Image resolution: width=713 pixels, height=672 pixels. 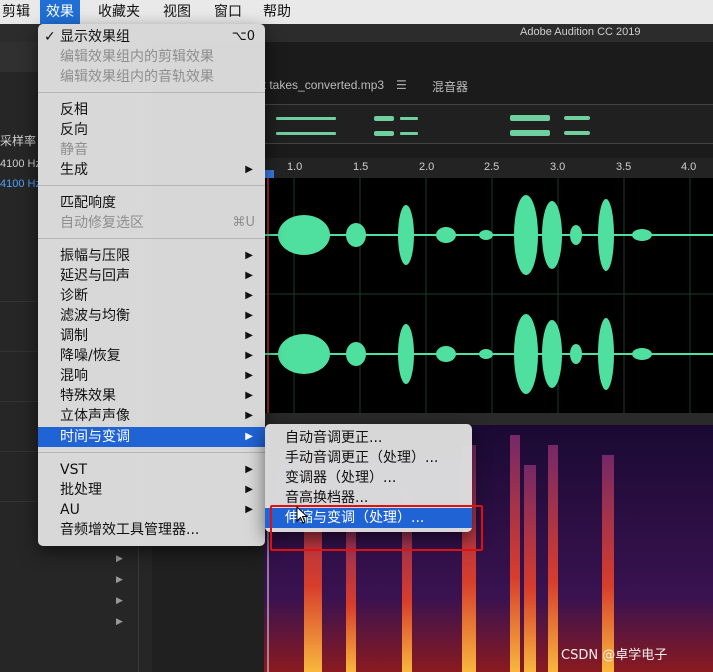 What do you see at coordinates (151, 437) in the screenshot?
I see `menu-item-time-and-pitch: 时间与变调 ▶` at bounding box center [151, 437].